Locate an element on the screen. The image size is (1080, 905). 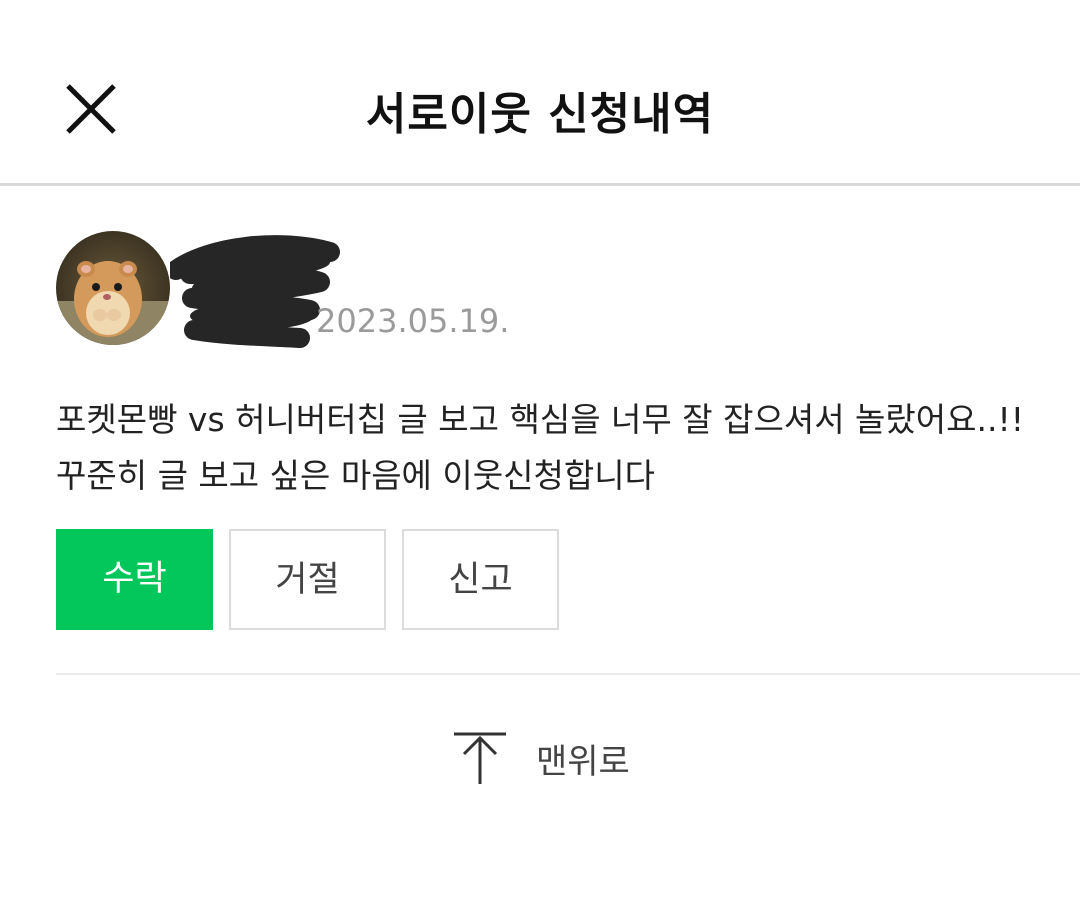
report-button: 신고 is located at coordinates (480, 579).